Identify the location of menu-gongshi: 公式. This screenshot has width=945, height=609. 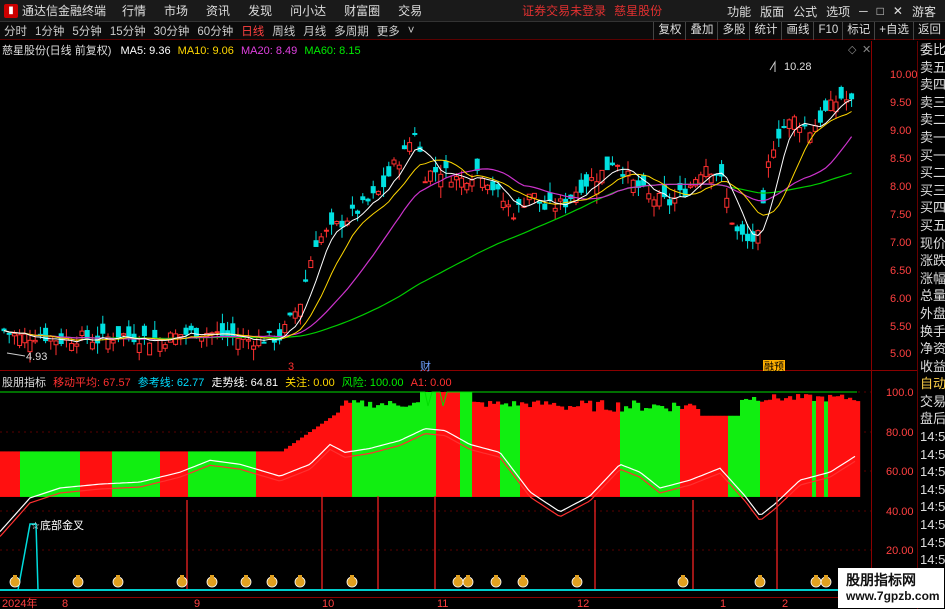
(805, 11).